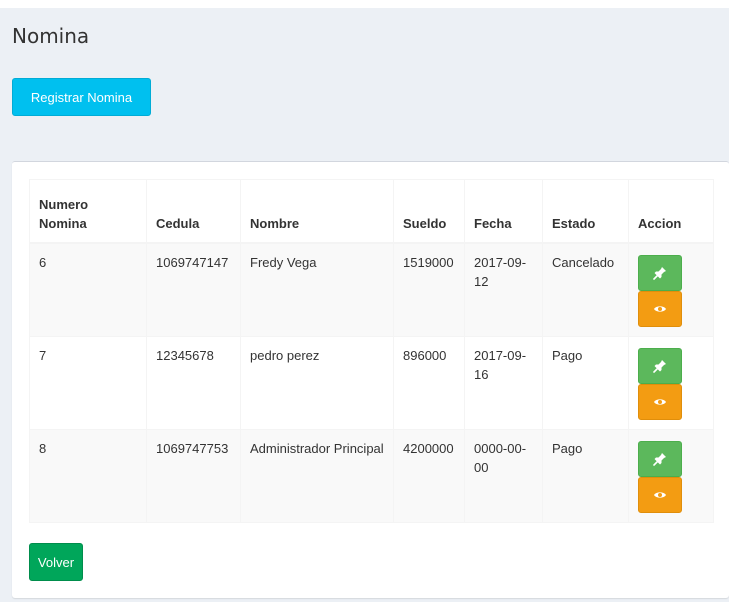 The image size is (729, 602). What do you see at coordinates (317, 382) in the screenshot?
I see `cell-nombre: pedro perez` at bounding box center [317, 382].